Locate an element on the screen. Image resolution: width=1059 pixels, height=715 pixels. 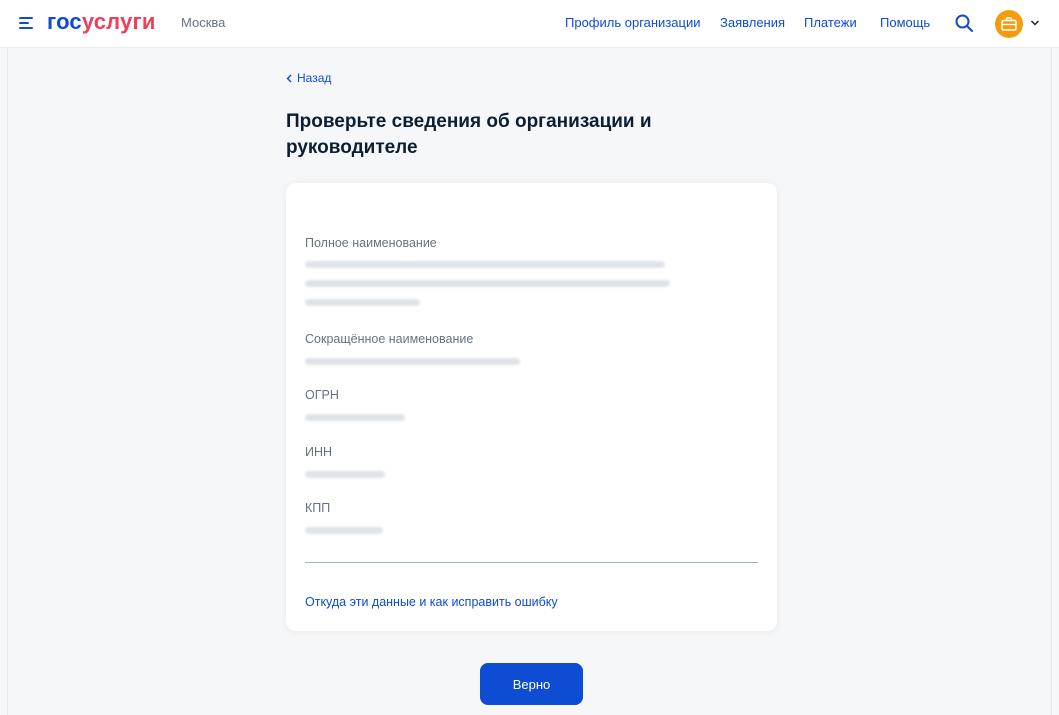
data-source-help-link: Откуда эти данные и как исправить ошибку is located at coordinates (431, 602).